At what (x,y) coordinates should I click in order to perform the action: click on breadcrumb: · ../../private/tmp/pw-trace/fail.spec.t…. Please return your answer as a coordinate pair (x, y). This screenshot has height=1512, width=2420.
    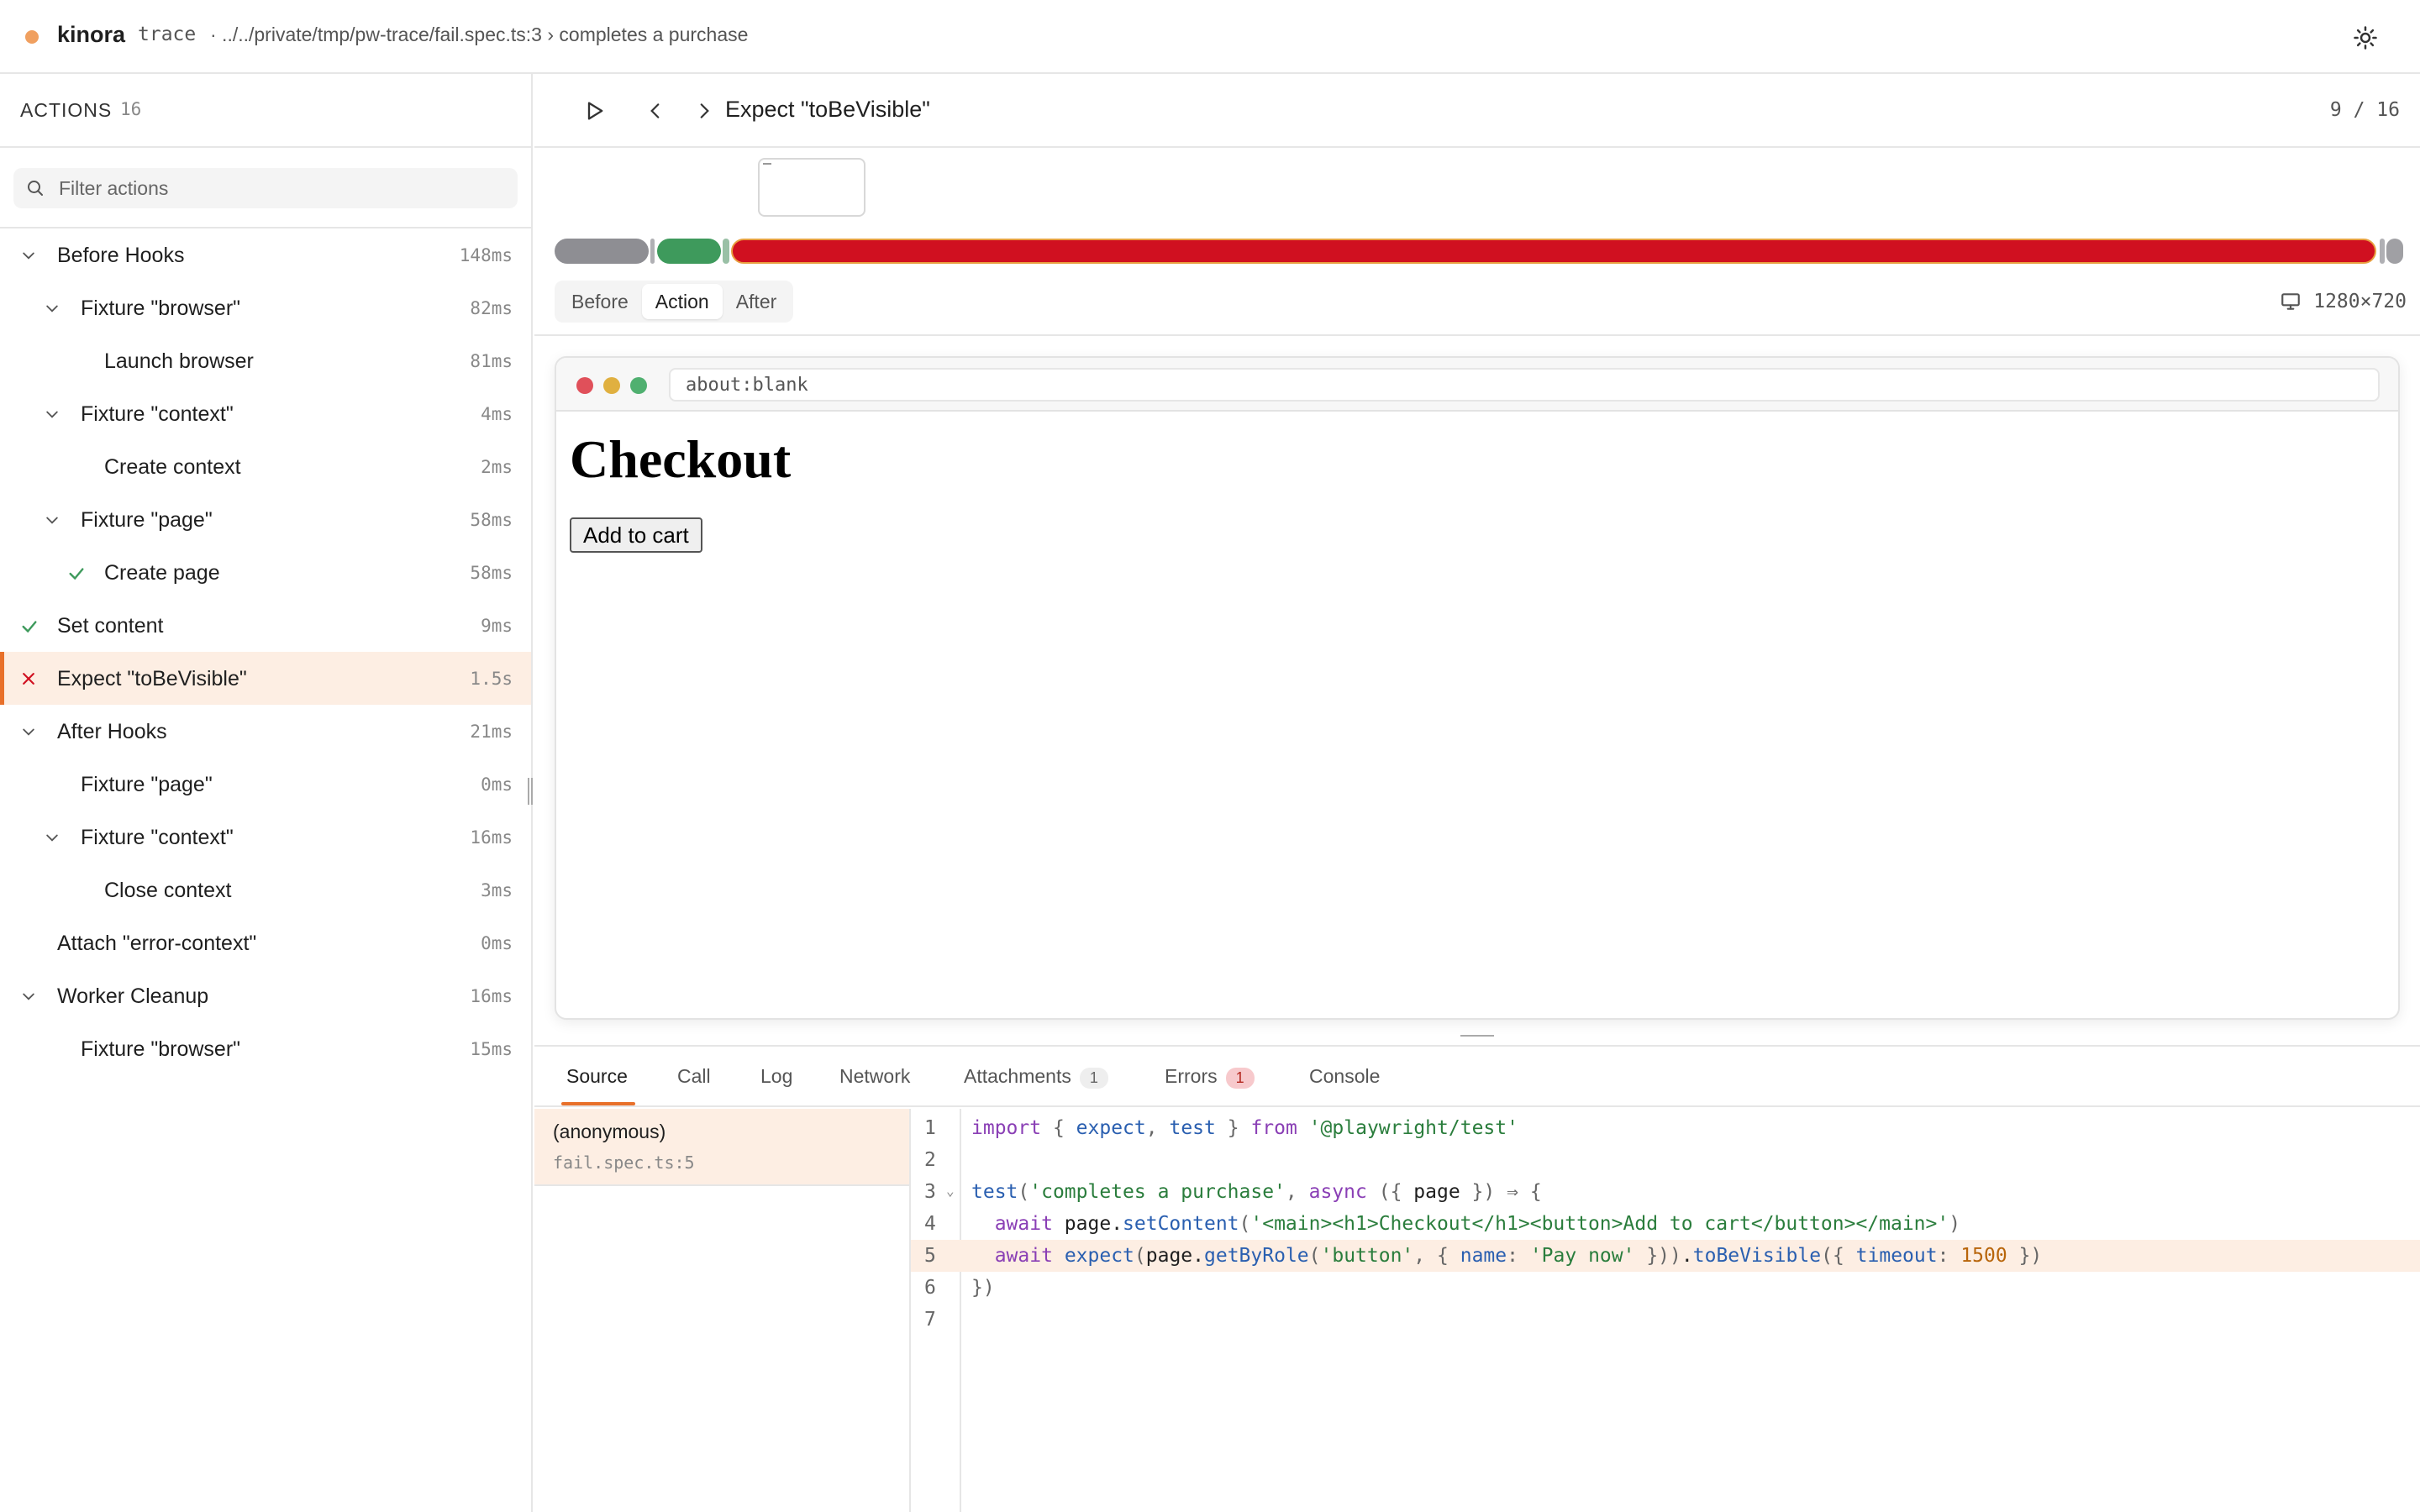
    Looking at the image, I should click on (480, 34).